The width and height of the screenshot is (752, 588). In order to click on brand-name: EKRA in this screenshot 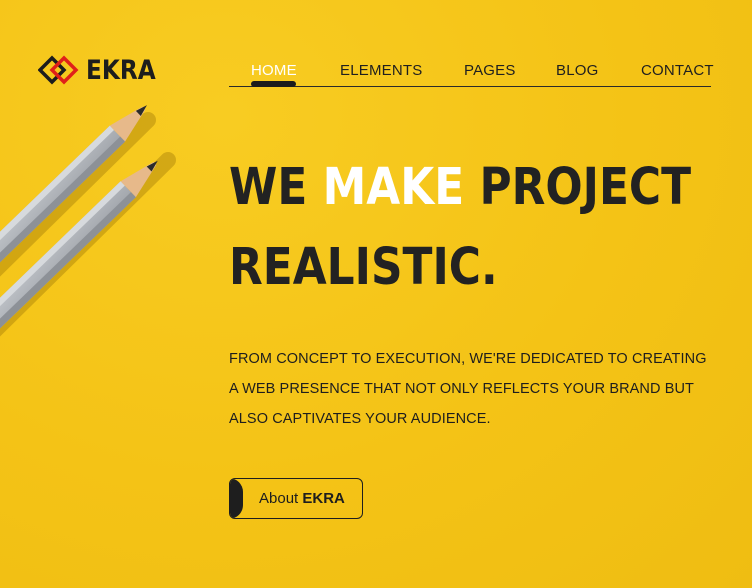, I will do `click(121, 70)`.